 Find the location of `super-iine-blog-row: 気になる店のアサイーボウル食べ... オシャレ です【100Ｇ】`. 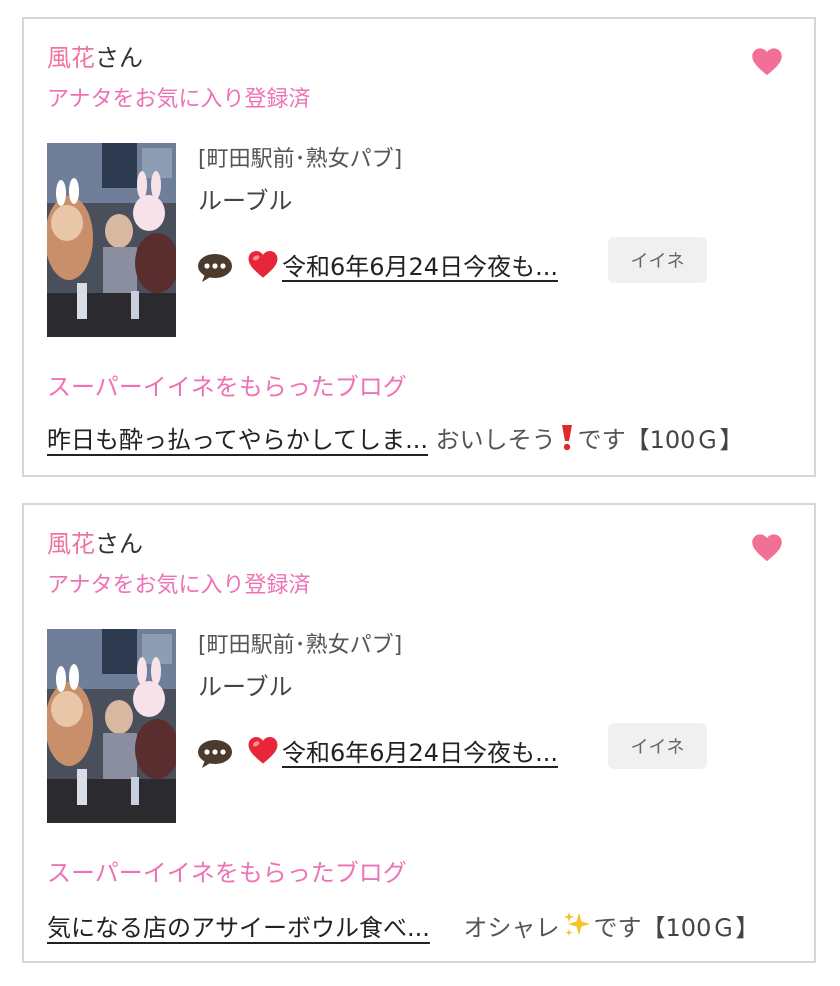

super-iine-blog-row: 気になる店のアサイーボウル食べ... オシャレ です【100Ｇ】 is located at coordinates (422, 926).